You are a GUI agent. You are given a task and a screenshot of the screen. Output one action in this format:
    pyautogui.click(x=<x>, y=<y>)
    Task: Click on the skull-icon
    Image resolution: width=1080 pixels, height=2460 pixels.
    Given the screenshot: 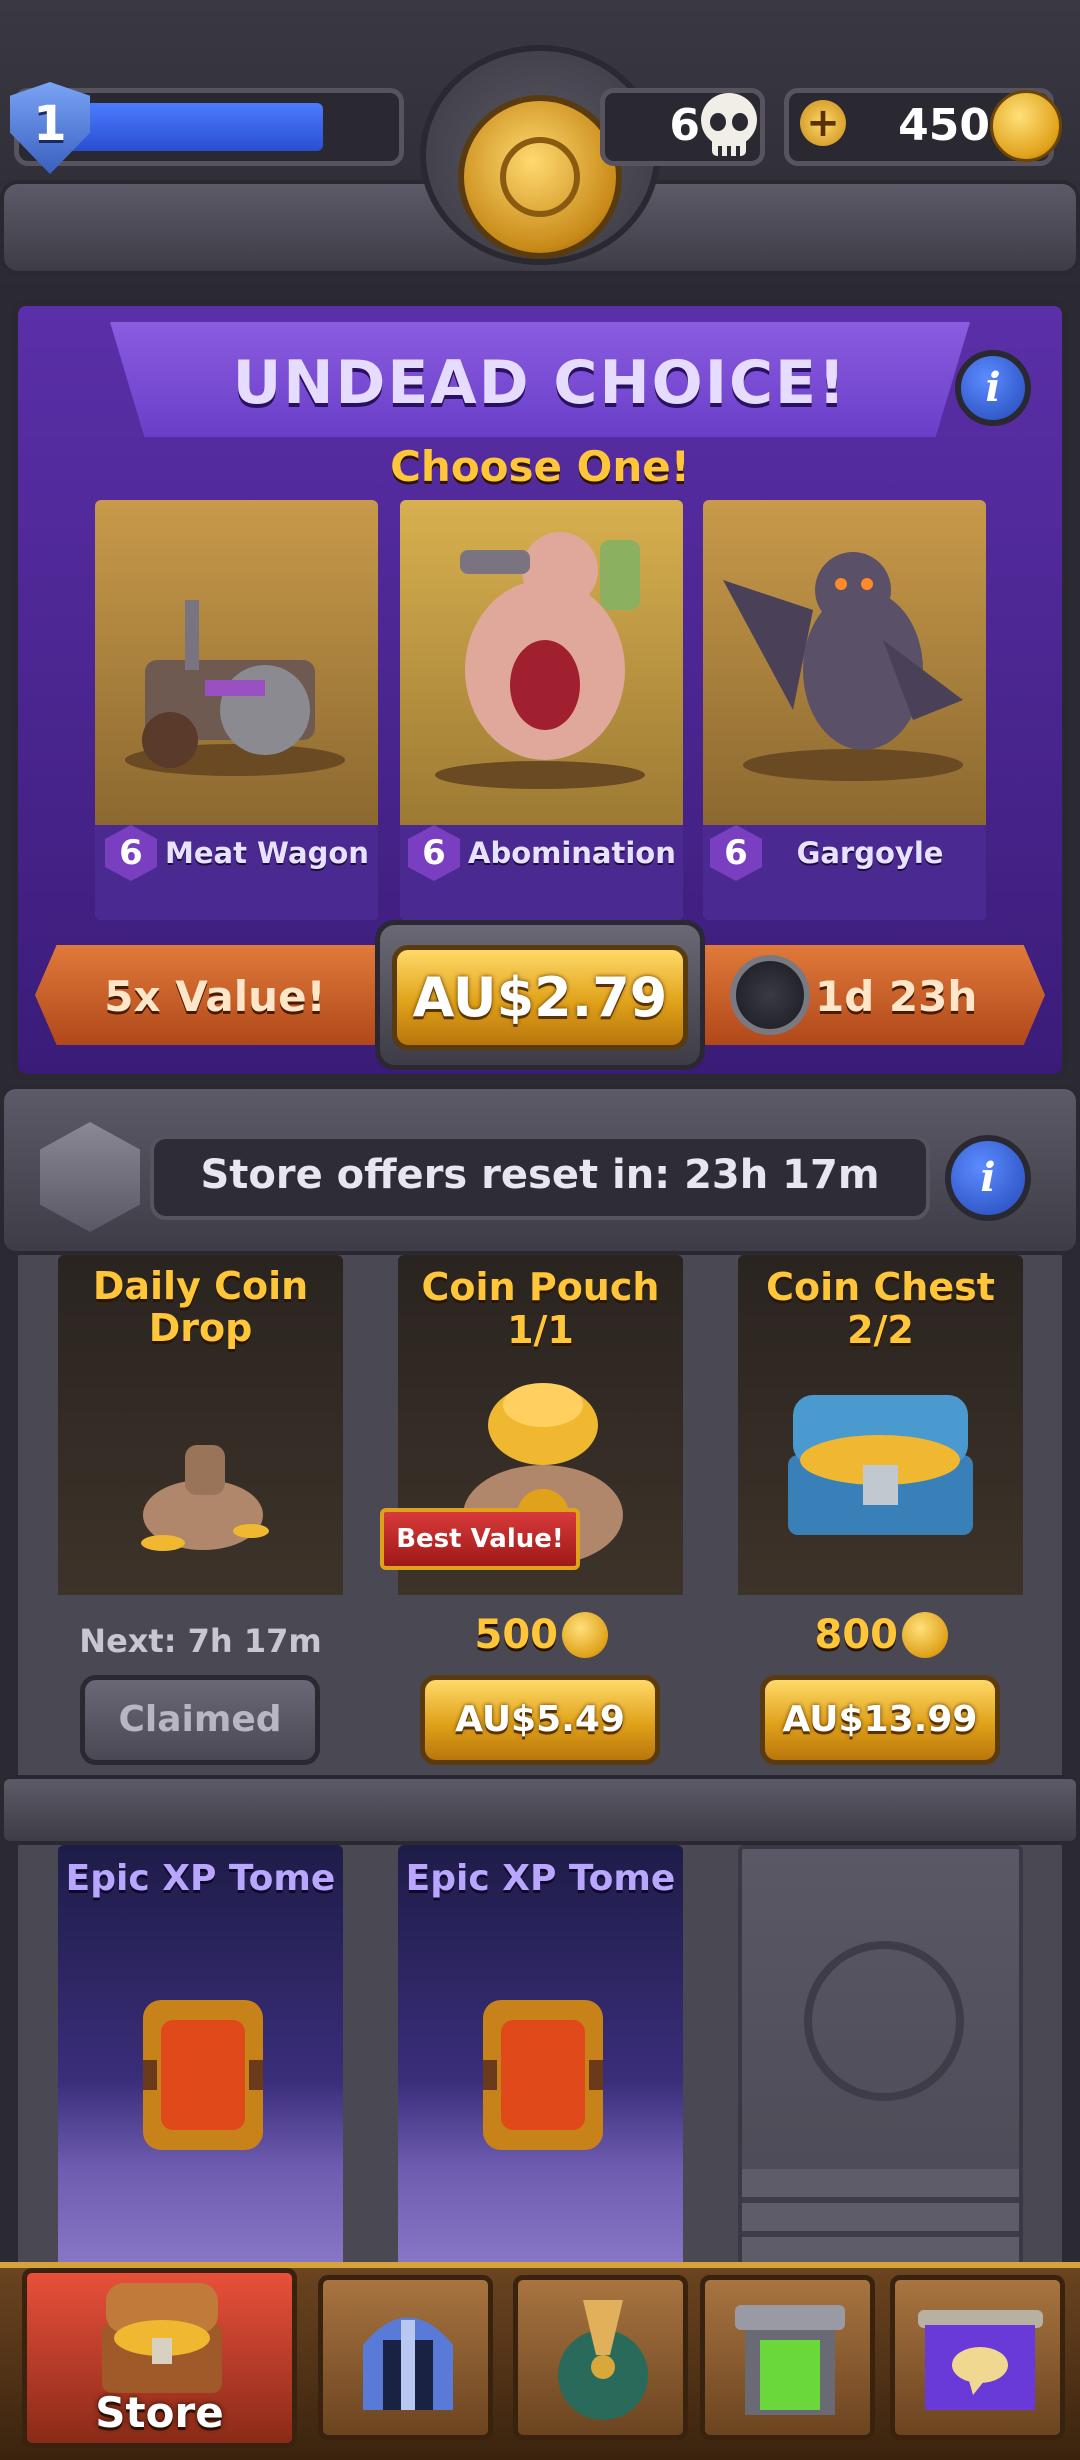 What is the action you would take?
    pyautogui.click(x=729, y=126)
    